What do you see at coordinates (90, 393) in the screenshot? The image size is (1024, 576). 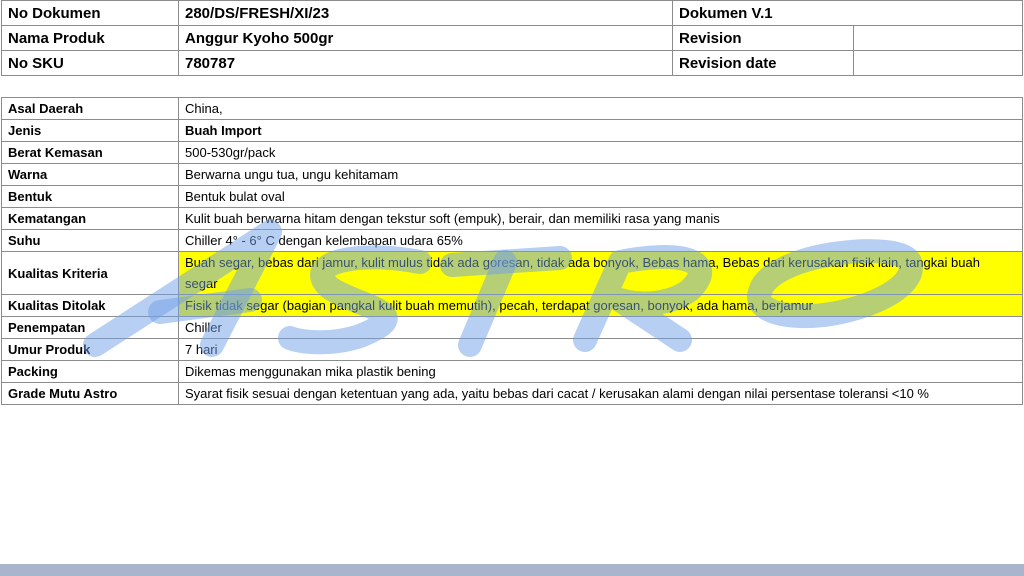 I see `spec-label-grade: Grade Mutu Astro` at bounding box center [90, 393].